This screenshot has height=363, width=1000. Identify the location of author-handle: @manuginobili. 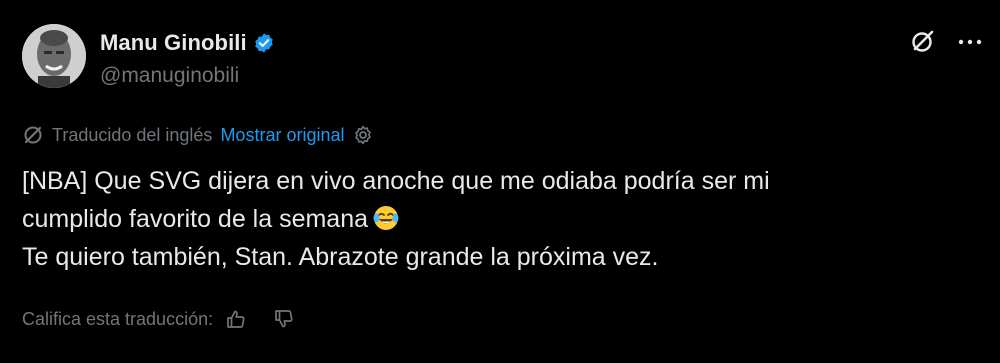
(169, 76).